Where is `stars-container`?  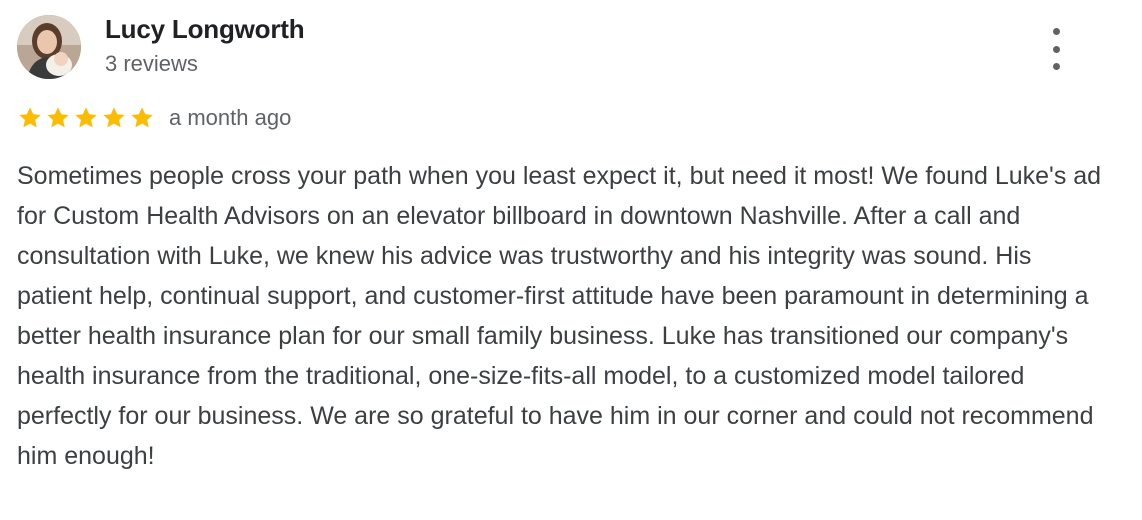
stars-container is located at coordinates (86, 118).